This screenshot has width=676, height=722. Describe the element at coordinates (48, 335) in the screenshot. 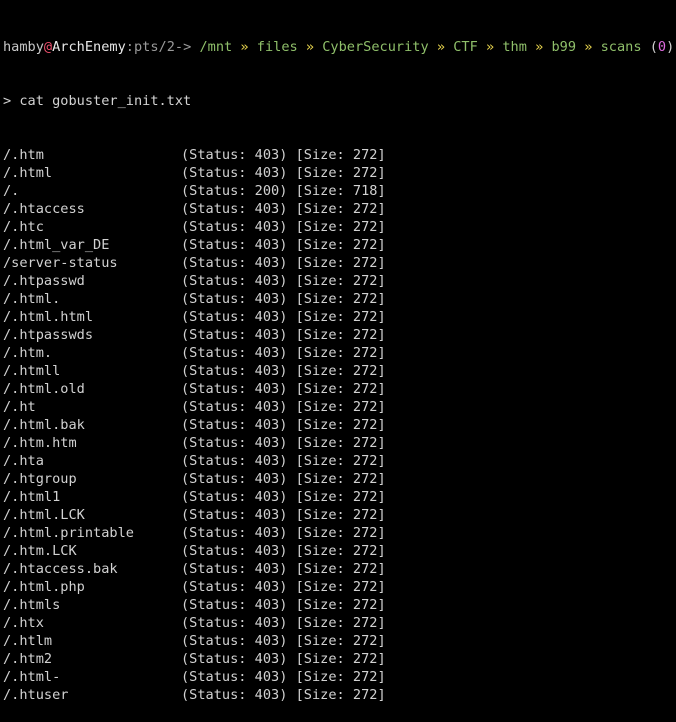

I see `result-path: /.htpasswds` at that location.